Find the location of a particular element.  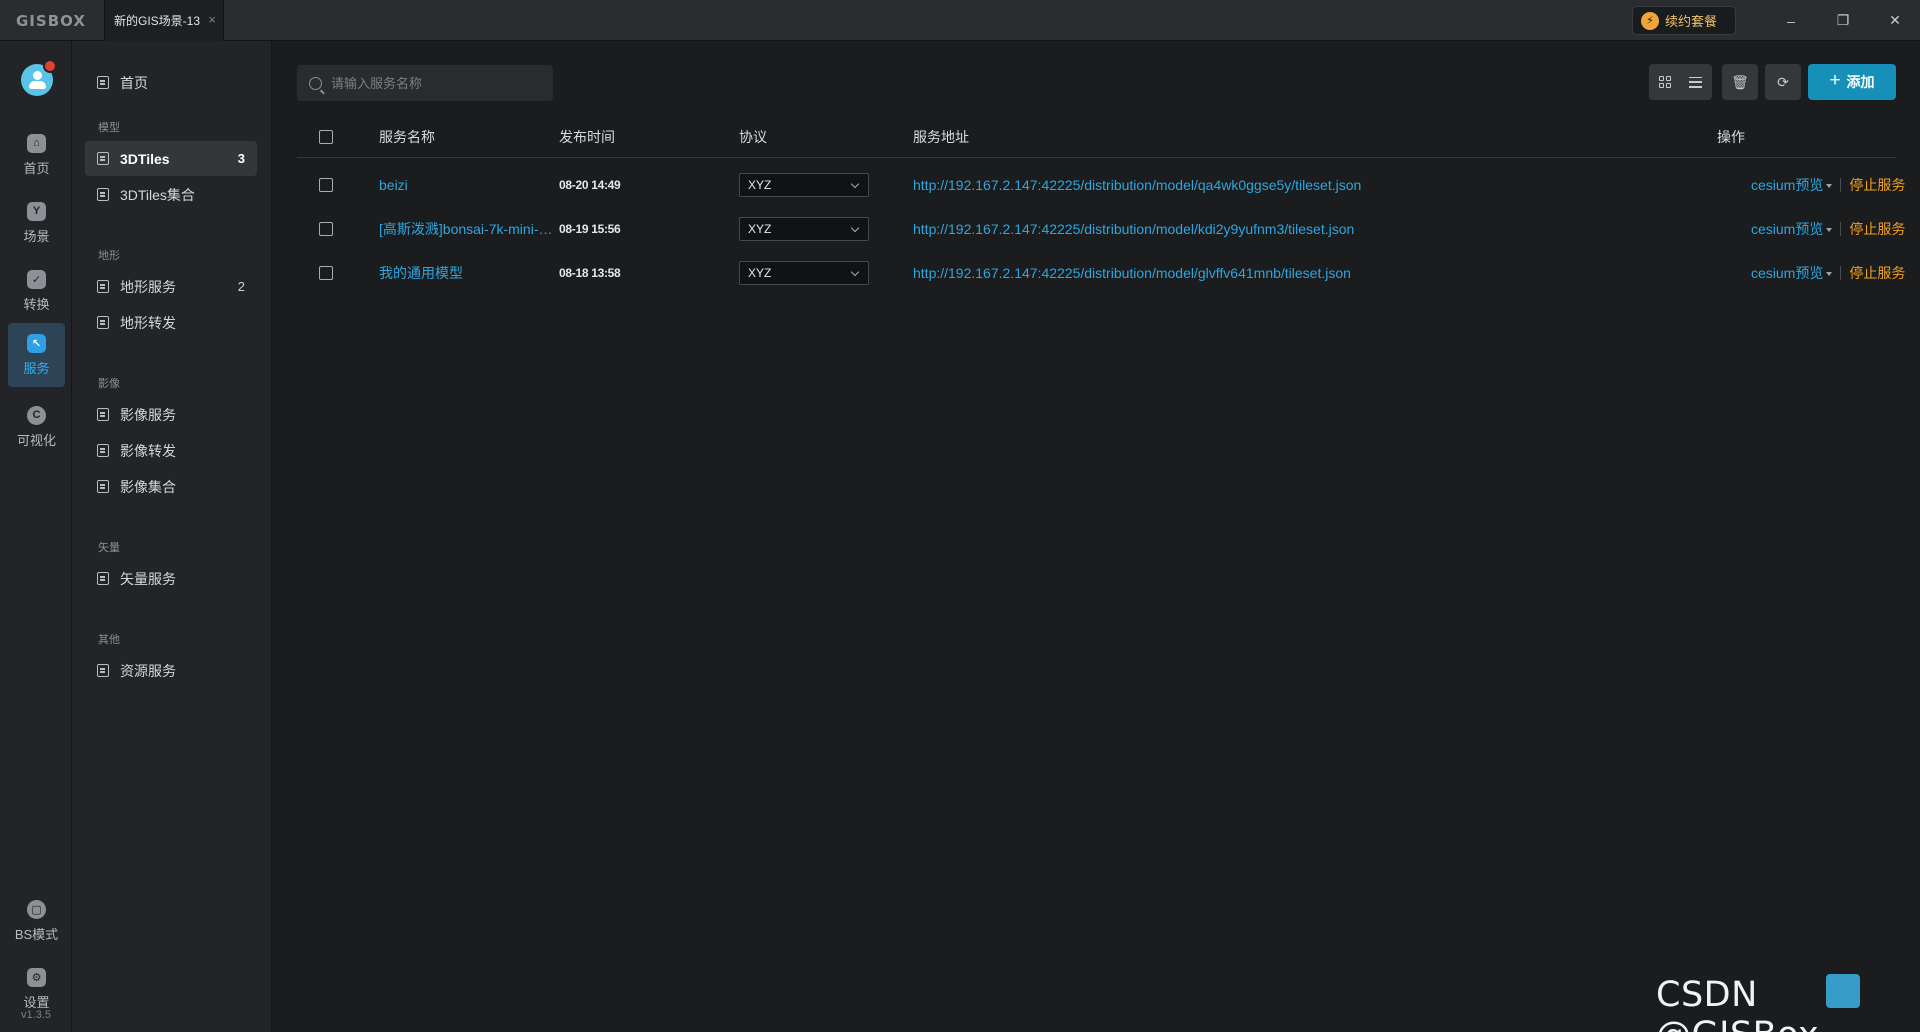

service-name-link: 我的通用模型 is located at coordinates (469, 273).